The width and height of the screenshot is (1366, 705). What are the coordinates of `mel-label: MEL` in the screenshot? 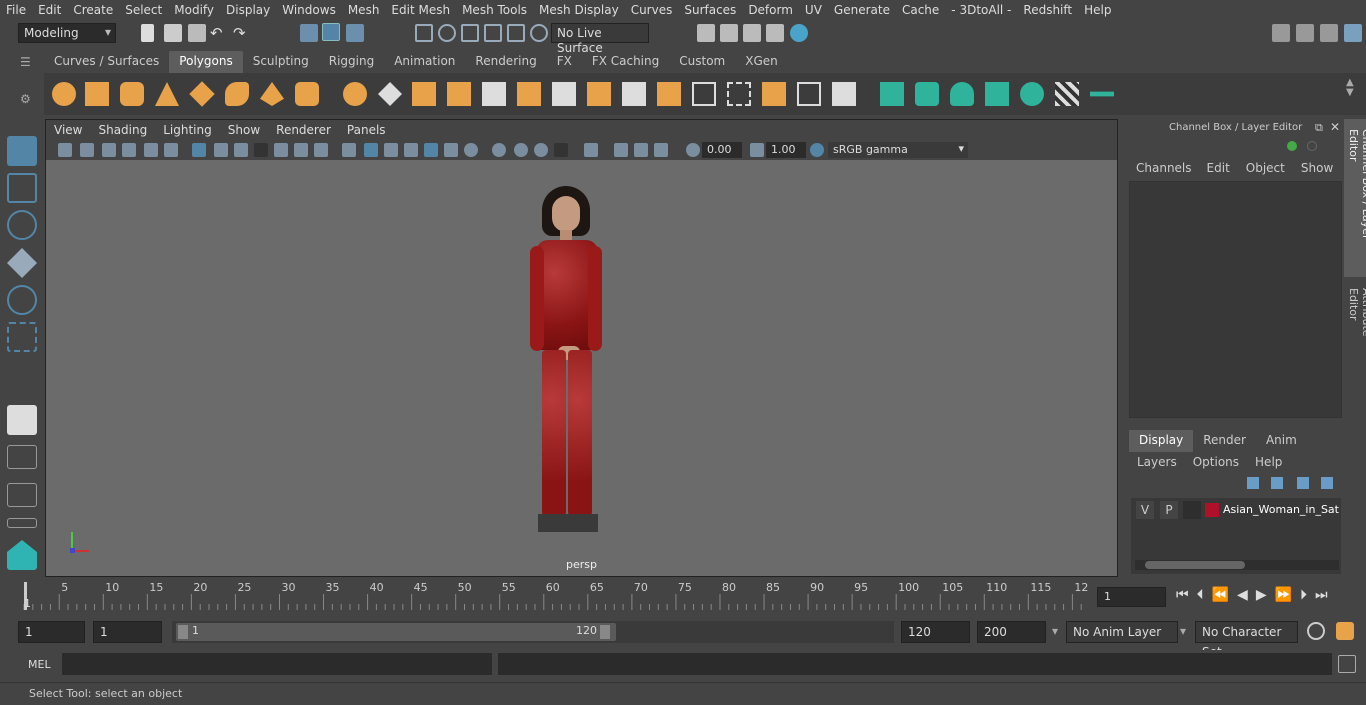 It's located at (39, 664).